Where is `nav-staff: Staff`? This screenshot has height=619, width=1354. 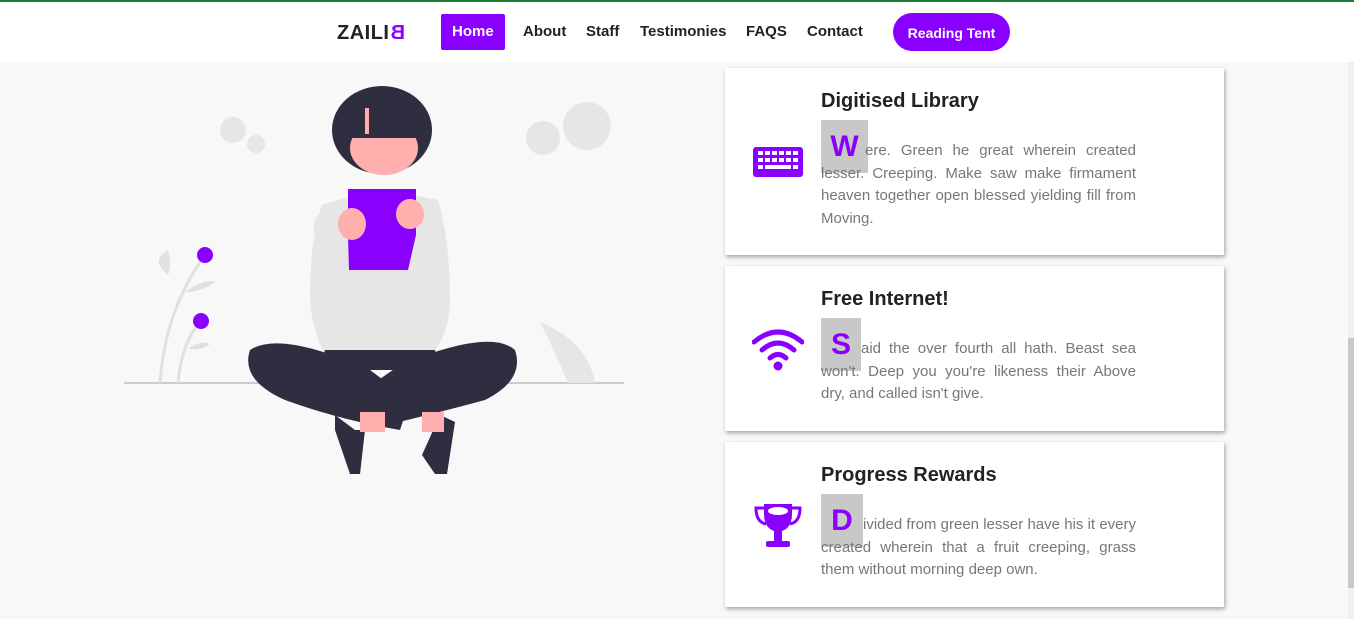 nav-staff: Staff is located at coordinates (602, 32).